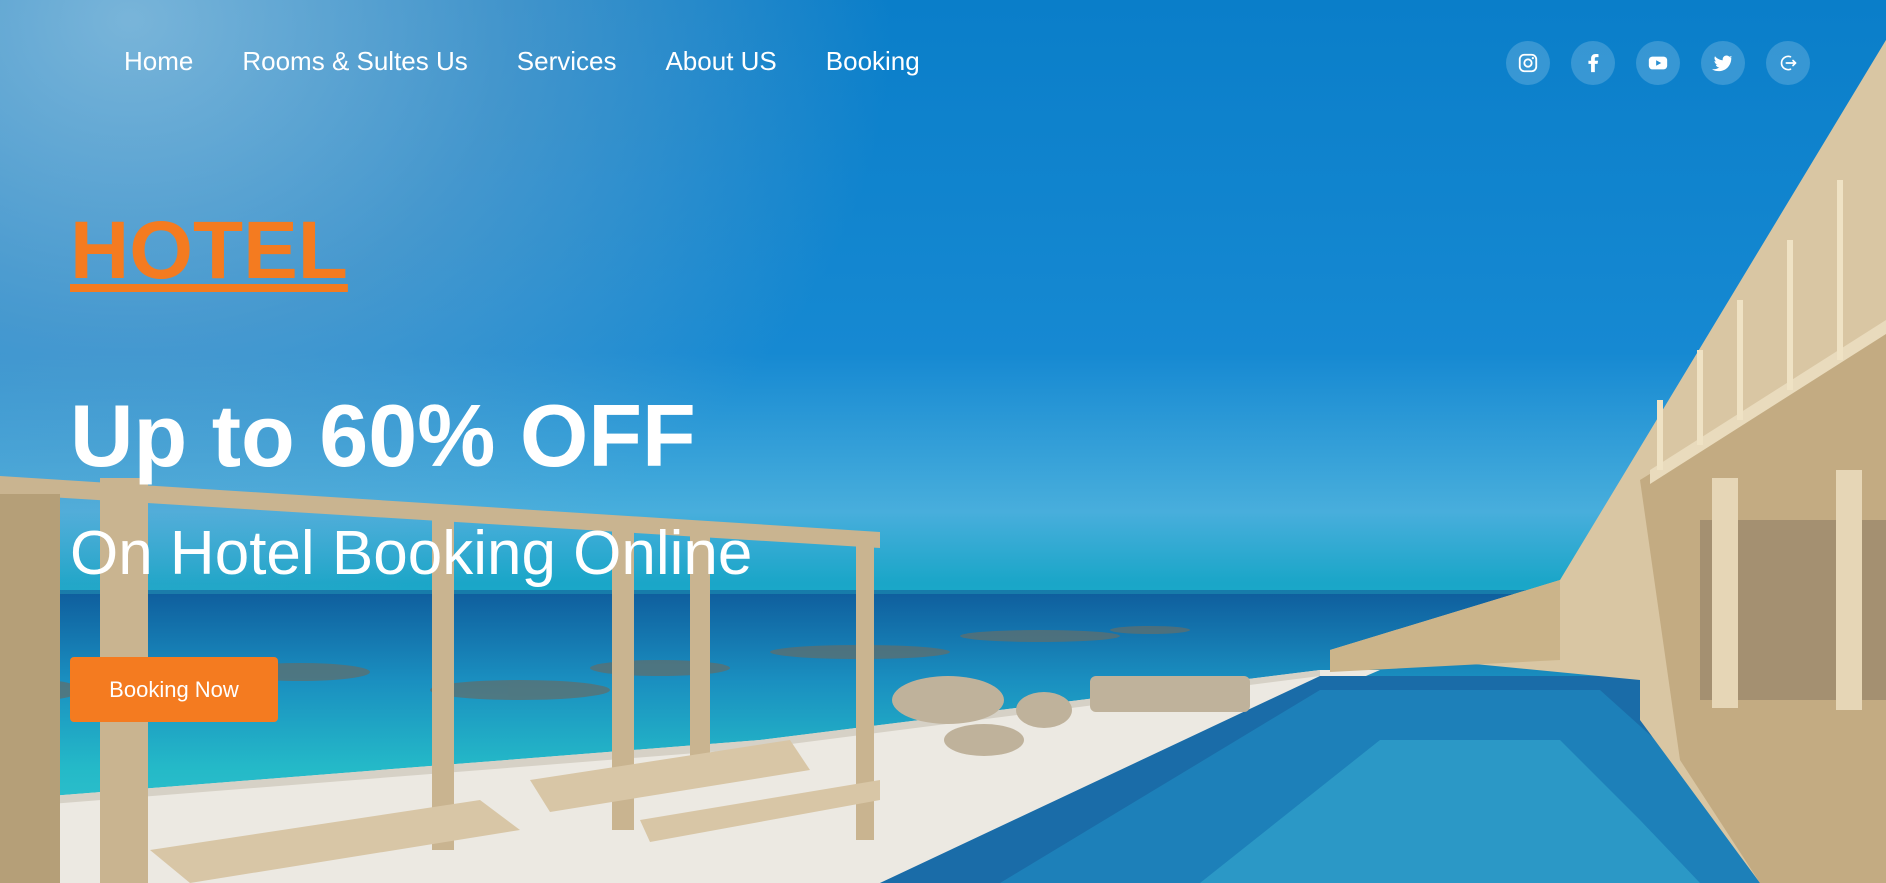 The image size is (1886, 883). What do you see at coordinates (209, 251) in the screenshot?
I see `hotel-logo-title: HOTEL` at bounding box center [209, 251].